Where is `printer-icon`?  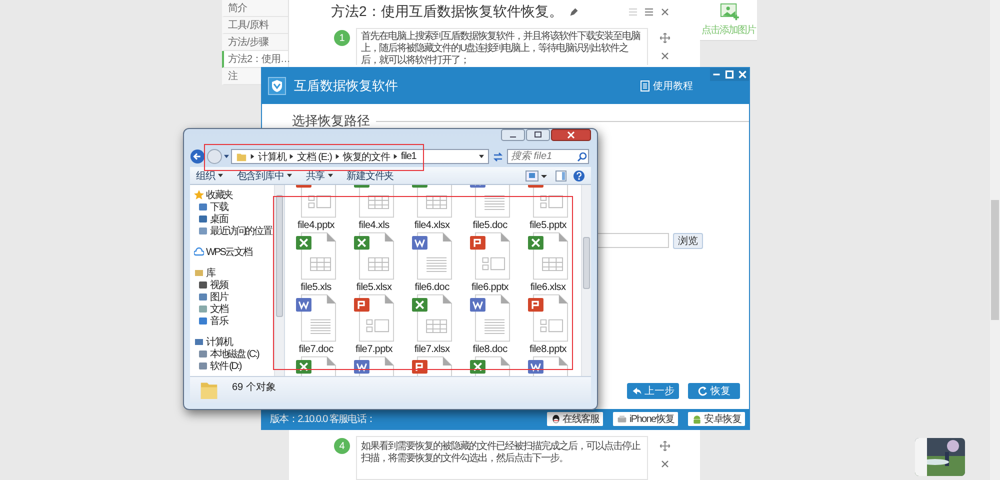
printer-icon is located at coordinates (622, 419).